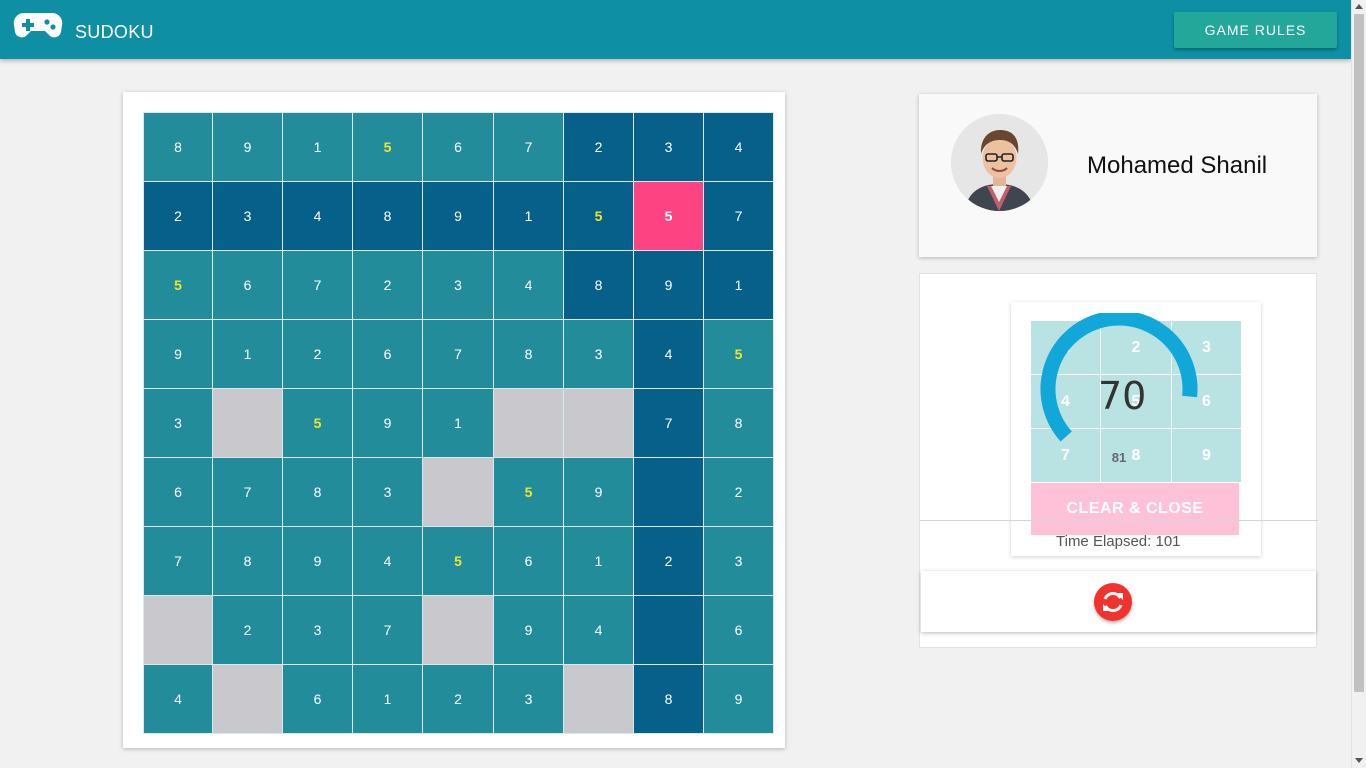  Describe the element at coordinates (178, 630) in the screenshot. I see `board-cell-r8c1` at that location.